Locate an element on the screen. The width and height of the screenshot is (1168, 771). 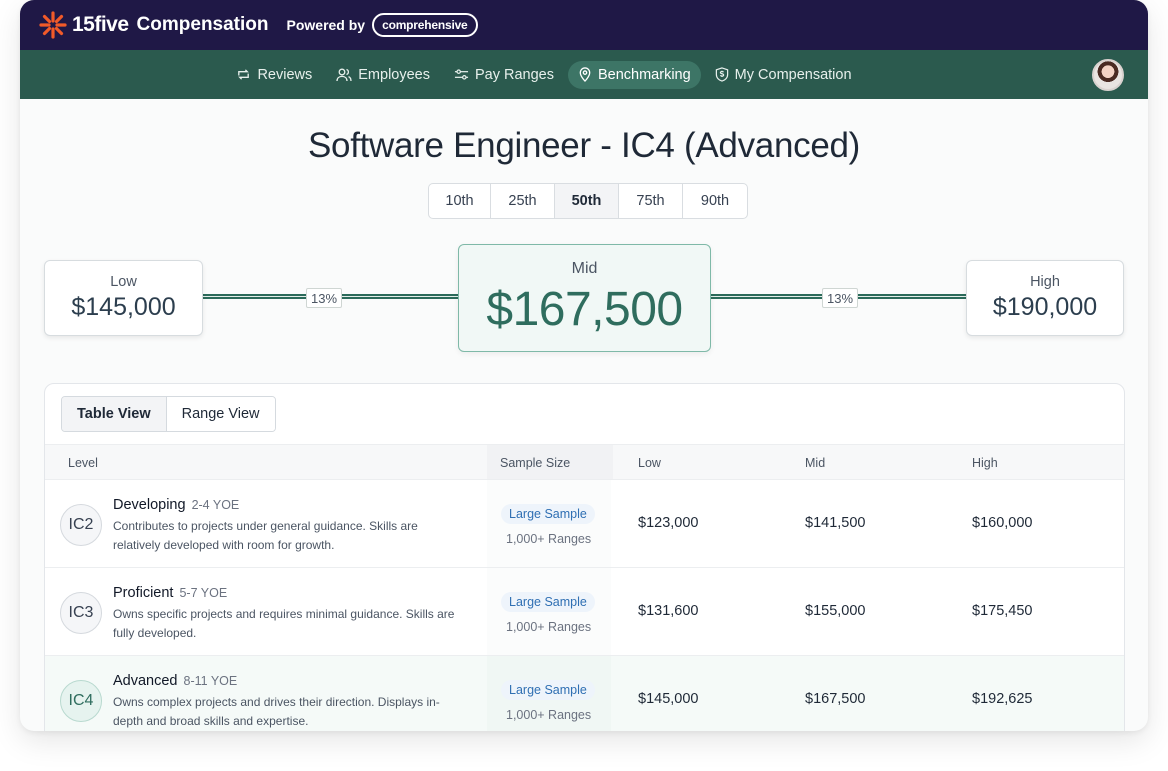
page-title: Software Engineer - IC4 (Advanced) is located at coordinates (584, 145).